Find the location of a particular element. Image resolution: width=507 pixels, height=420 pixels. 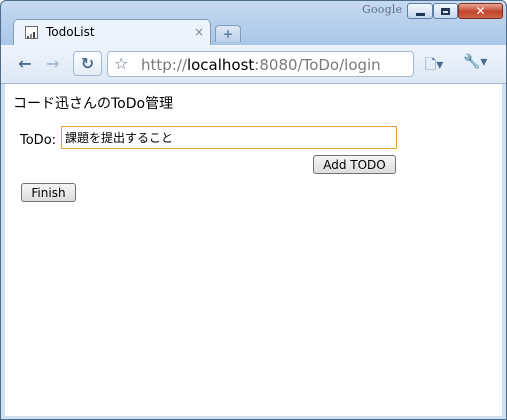

todo-input is located at coordinates (229, 137).